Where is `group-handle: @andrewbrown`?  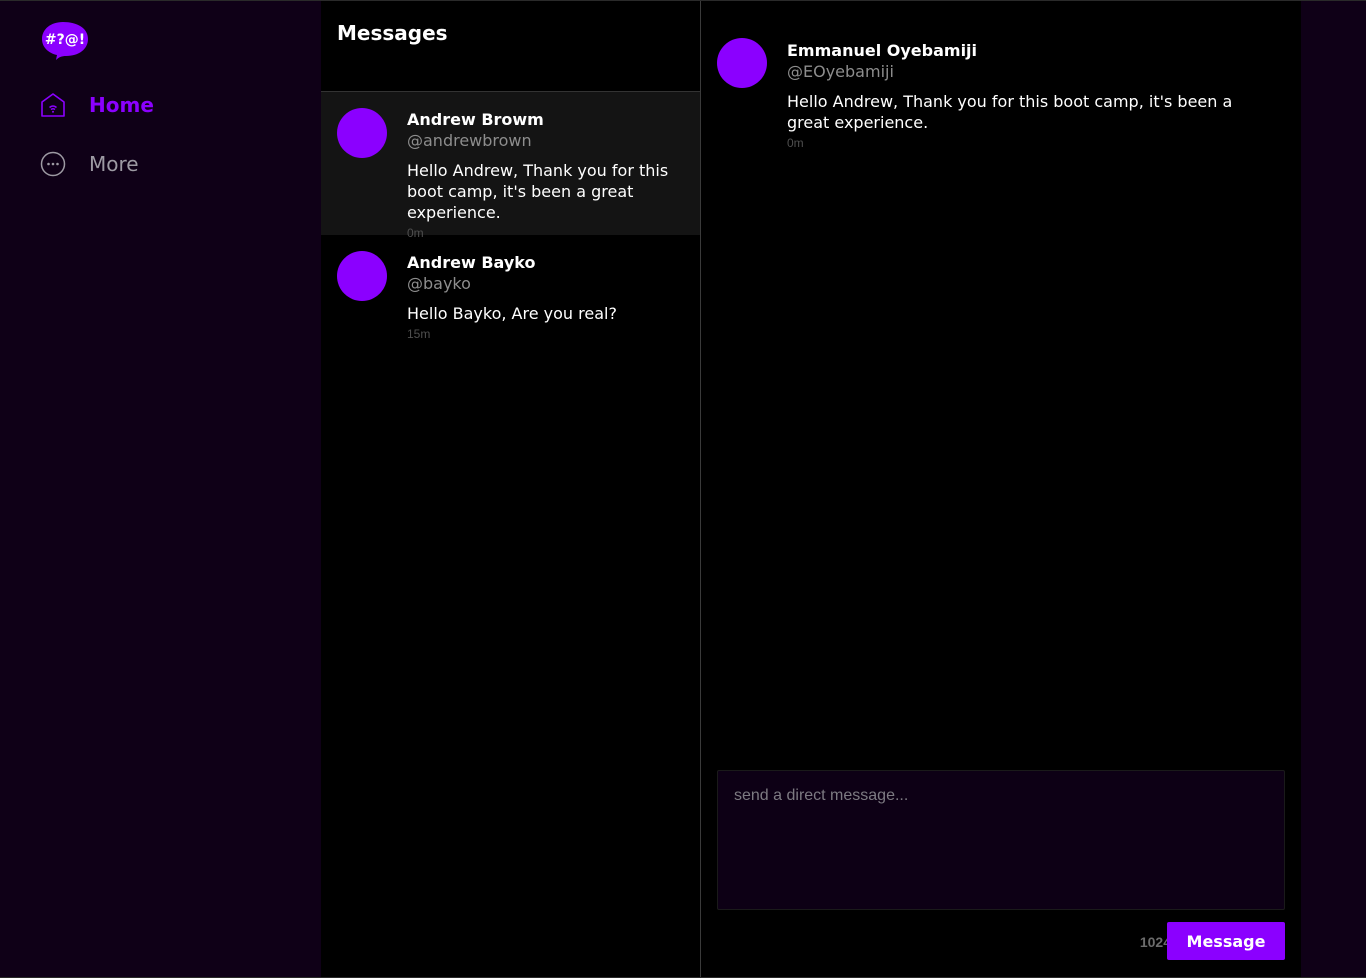
group-handle: @andrewbrown is located at coordinates (469, 140).